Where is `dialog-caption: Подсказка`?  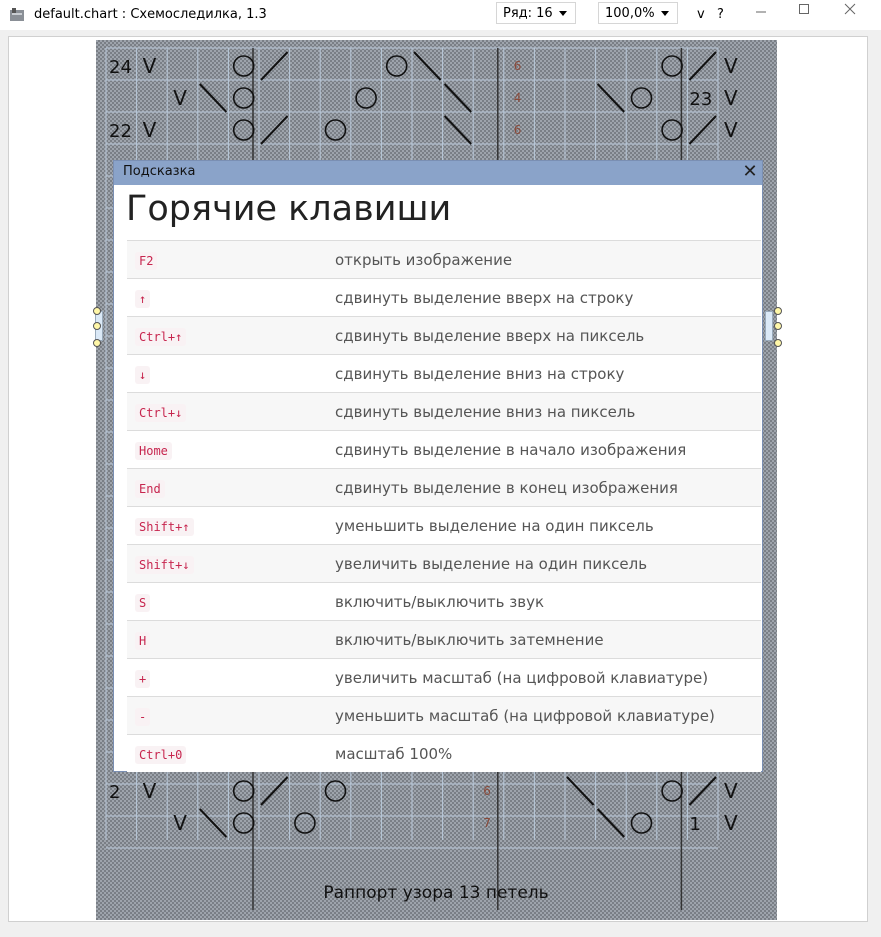
dialog-caption: Подсказка is located at coordinates (159, 171).